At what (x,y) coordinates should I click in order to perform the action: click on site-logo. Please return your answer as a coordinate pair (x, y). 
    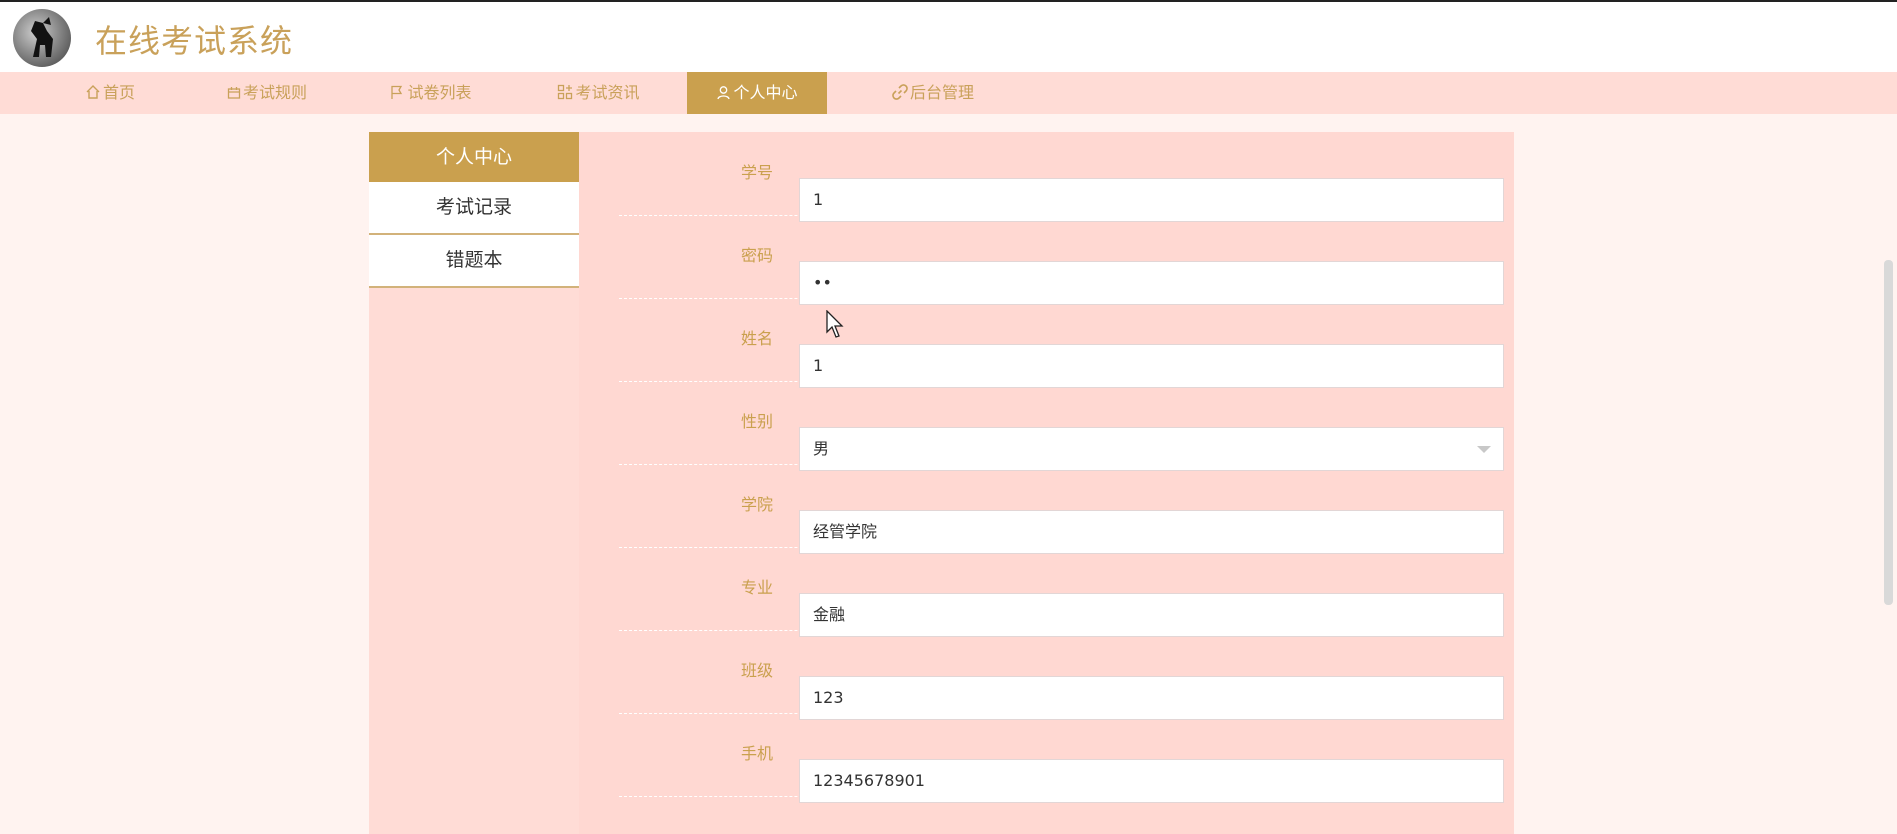
    Looking at the image, I should click on (42, 38).